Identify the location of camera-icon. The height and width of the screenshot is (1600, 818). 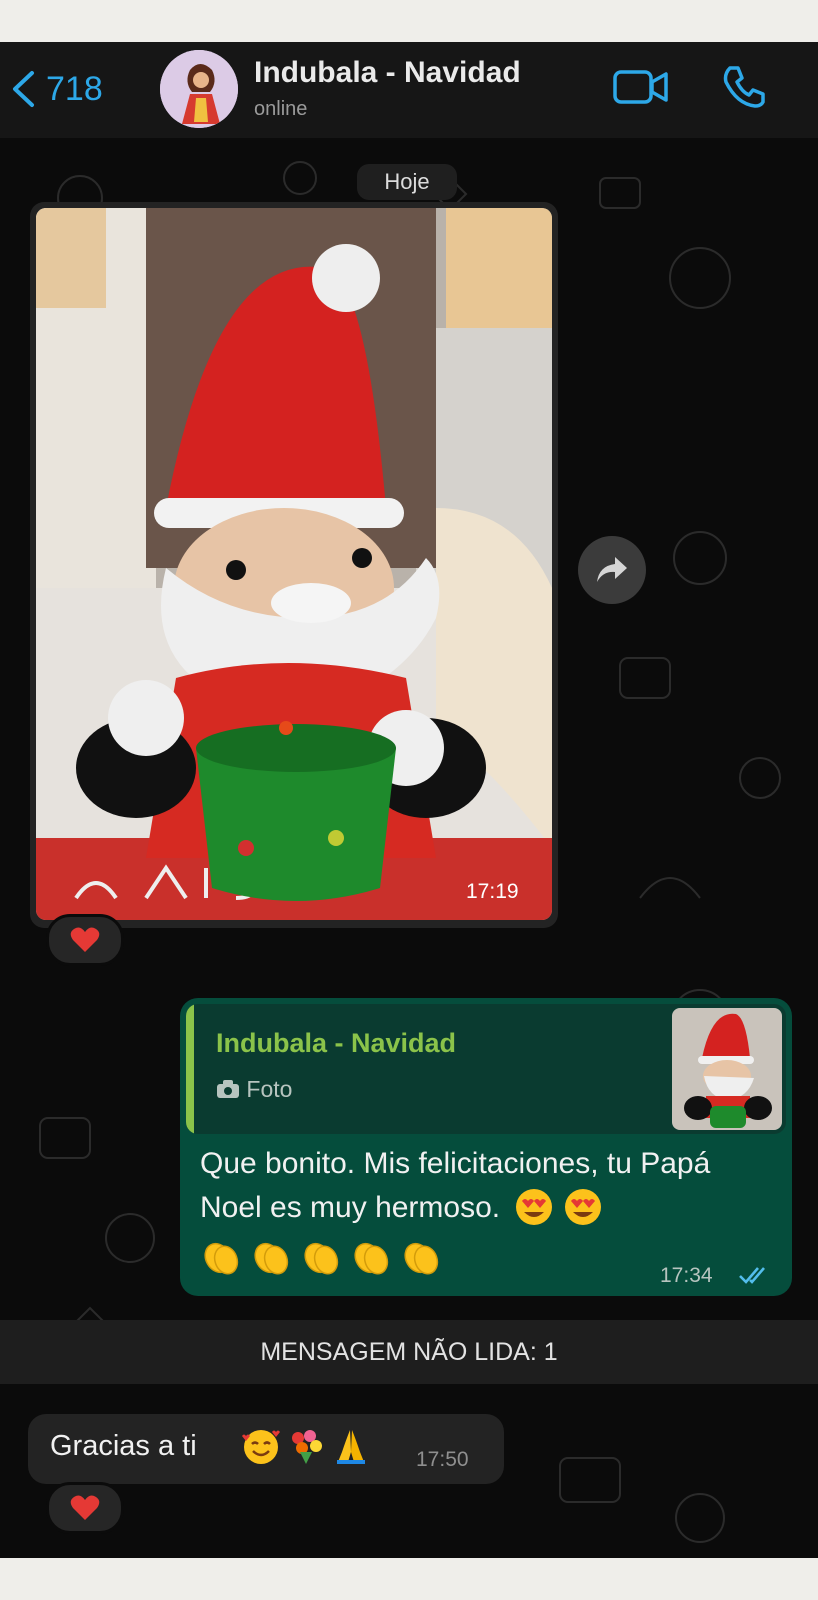
(228, 1089).